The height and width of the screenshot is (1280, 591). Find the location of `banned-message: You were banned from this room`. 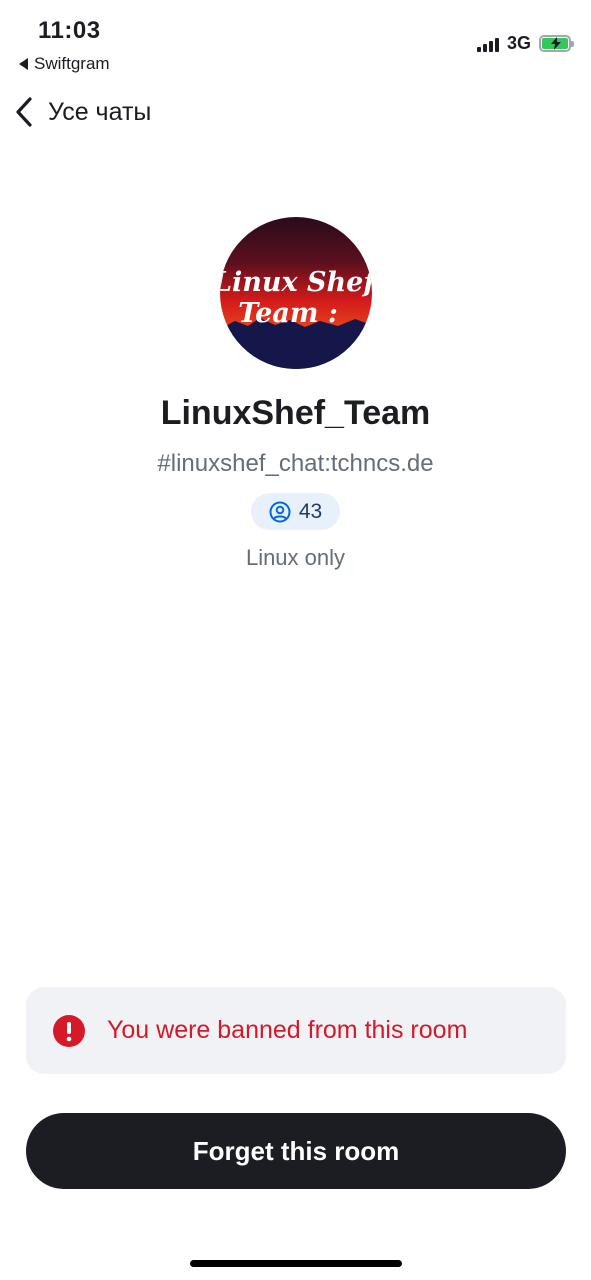

banned-message: You were banned from this room is located at coordinates (287, 1030).